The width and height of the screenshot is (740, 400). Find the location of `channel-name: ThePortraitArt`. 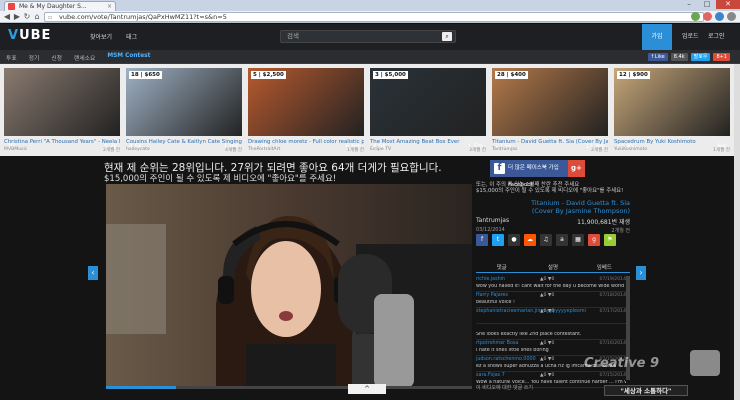

channel-name: ThePortraitArt is located at coordinates (264, 149).